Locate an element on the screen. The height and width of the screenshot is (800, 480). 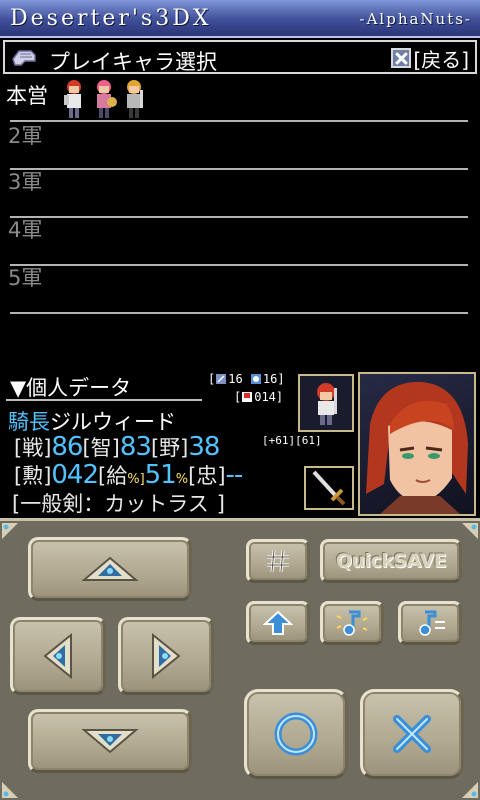
war-label: [戦] is located at coordinates (33, 448).